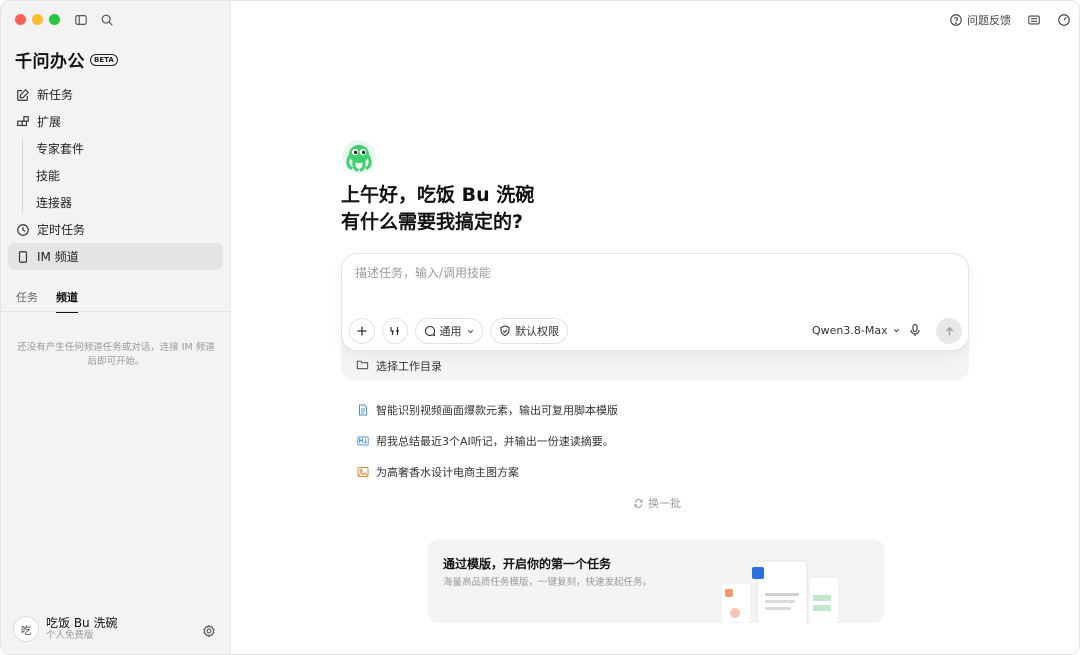 Image resolution: width=1080 pixels, height=655 pixels. What do you see at coordinates (58, 257) in the screenshot?
I see `sidebar-item-label: IM 频道` at bounding box center [58, 257].